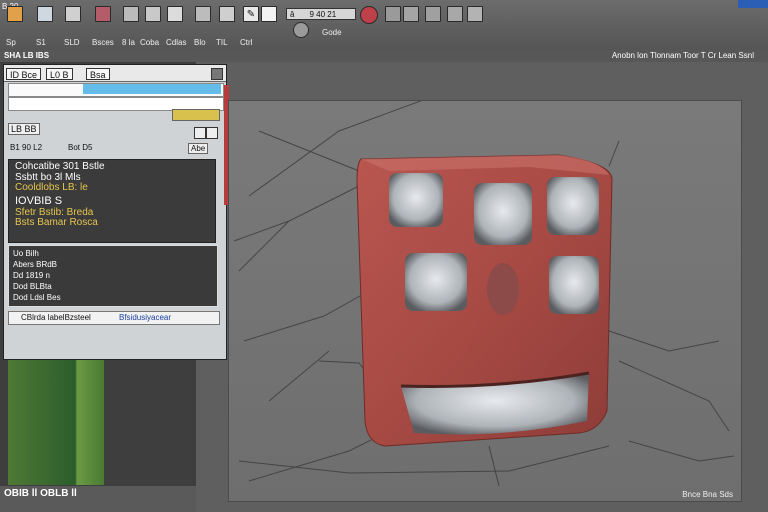 Image resolution: width=768 pixels, height=512 pixels. I want to click on bottom-status-text: OBIB ll OBLB ll, so click(40, 493).